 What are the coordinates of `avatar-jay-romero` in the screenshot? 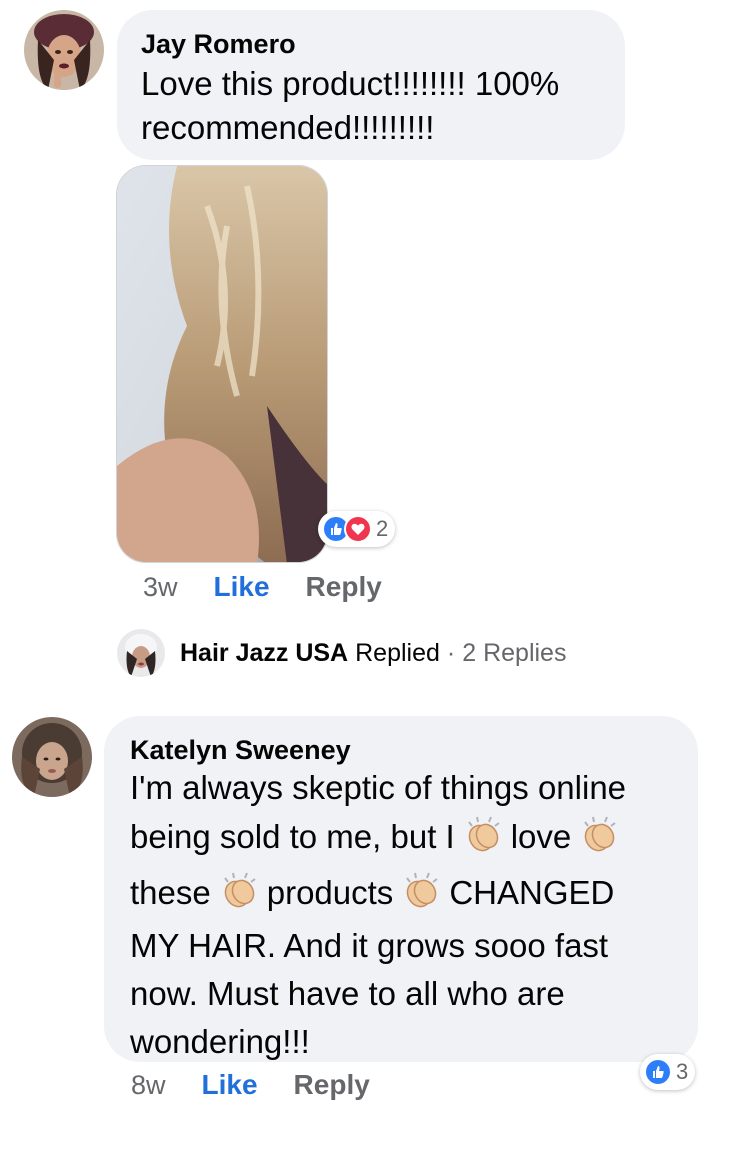 It's located at (64, 50).